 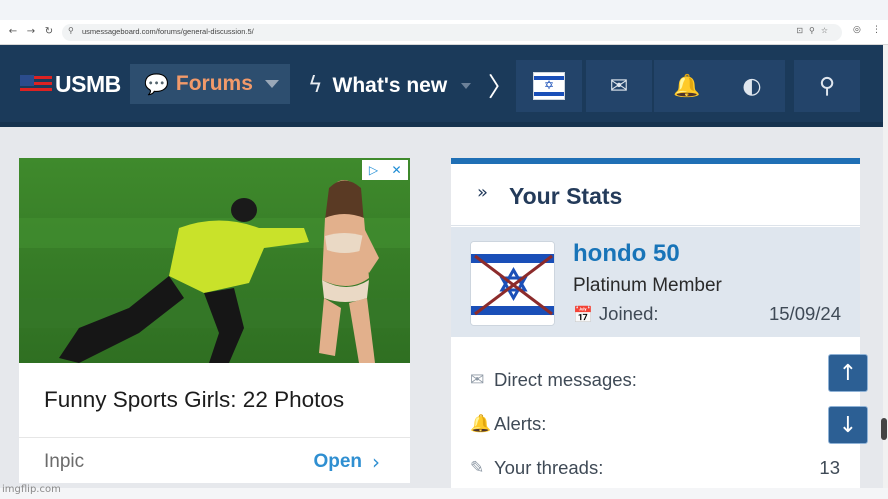 What do you see at coordinates (655, 424) in the screenshot?
I see `stat-row-alerts: 🔔 Alerts: 0` at bounding box center [655, 424].